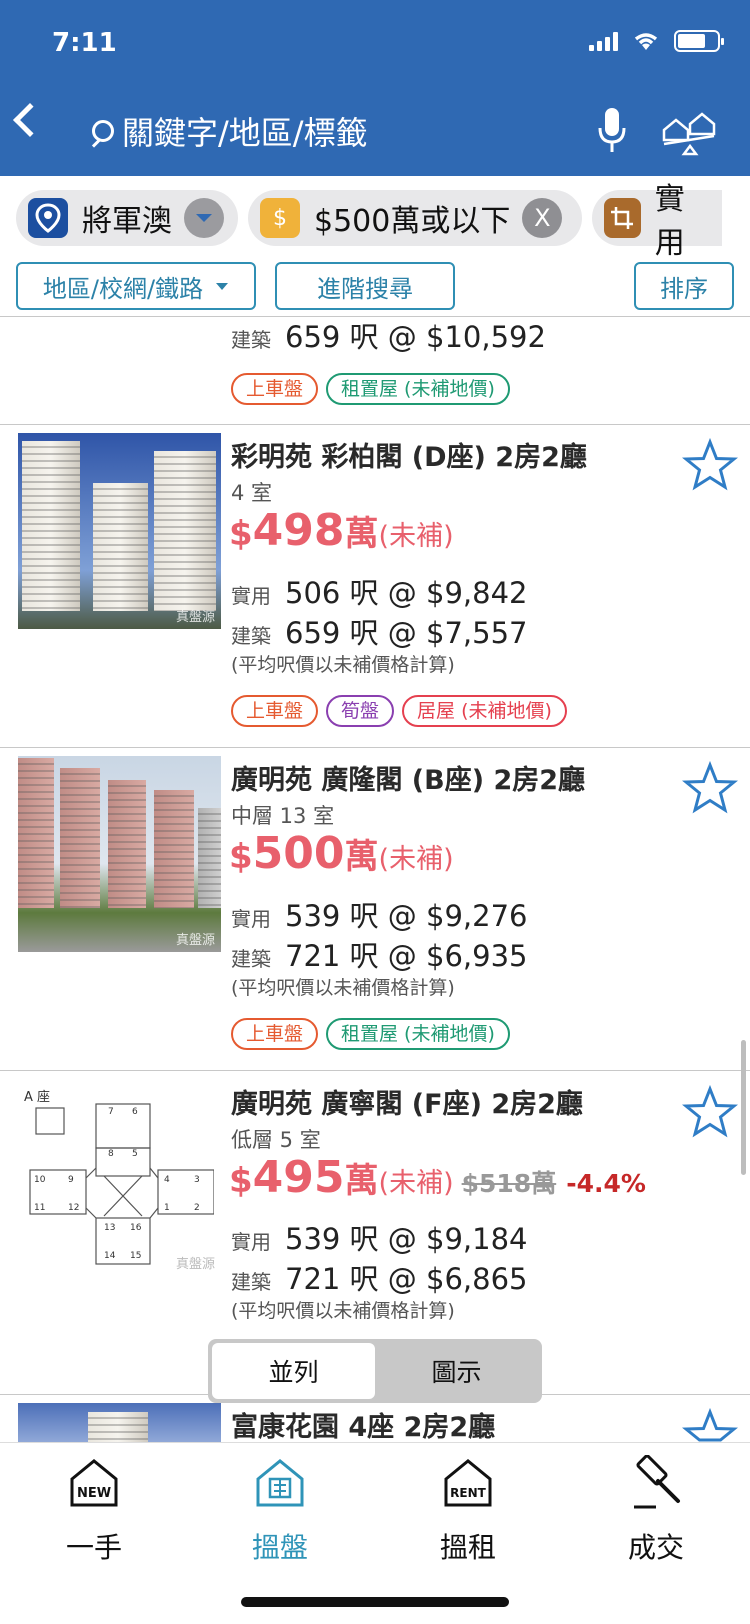 This screenshot has width=750, height=1624. I want to click on svg-text: 12, so click(73, 1208).